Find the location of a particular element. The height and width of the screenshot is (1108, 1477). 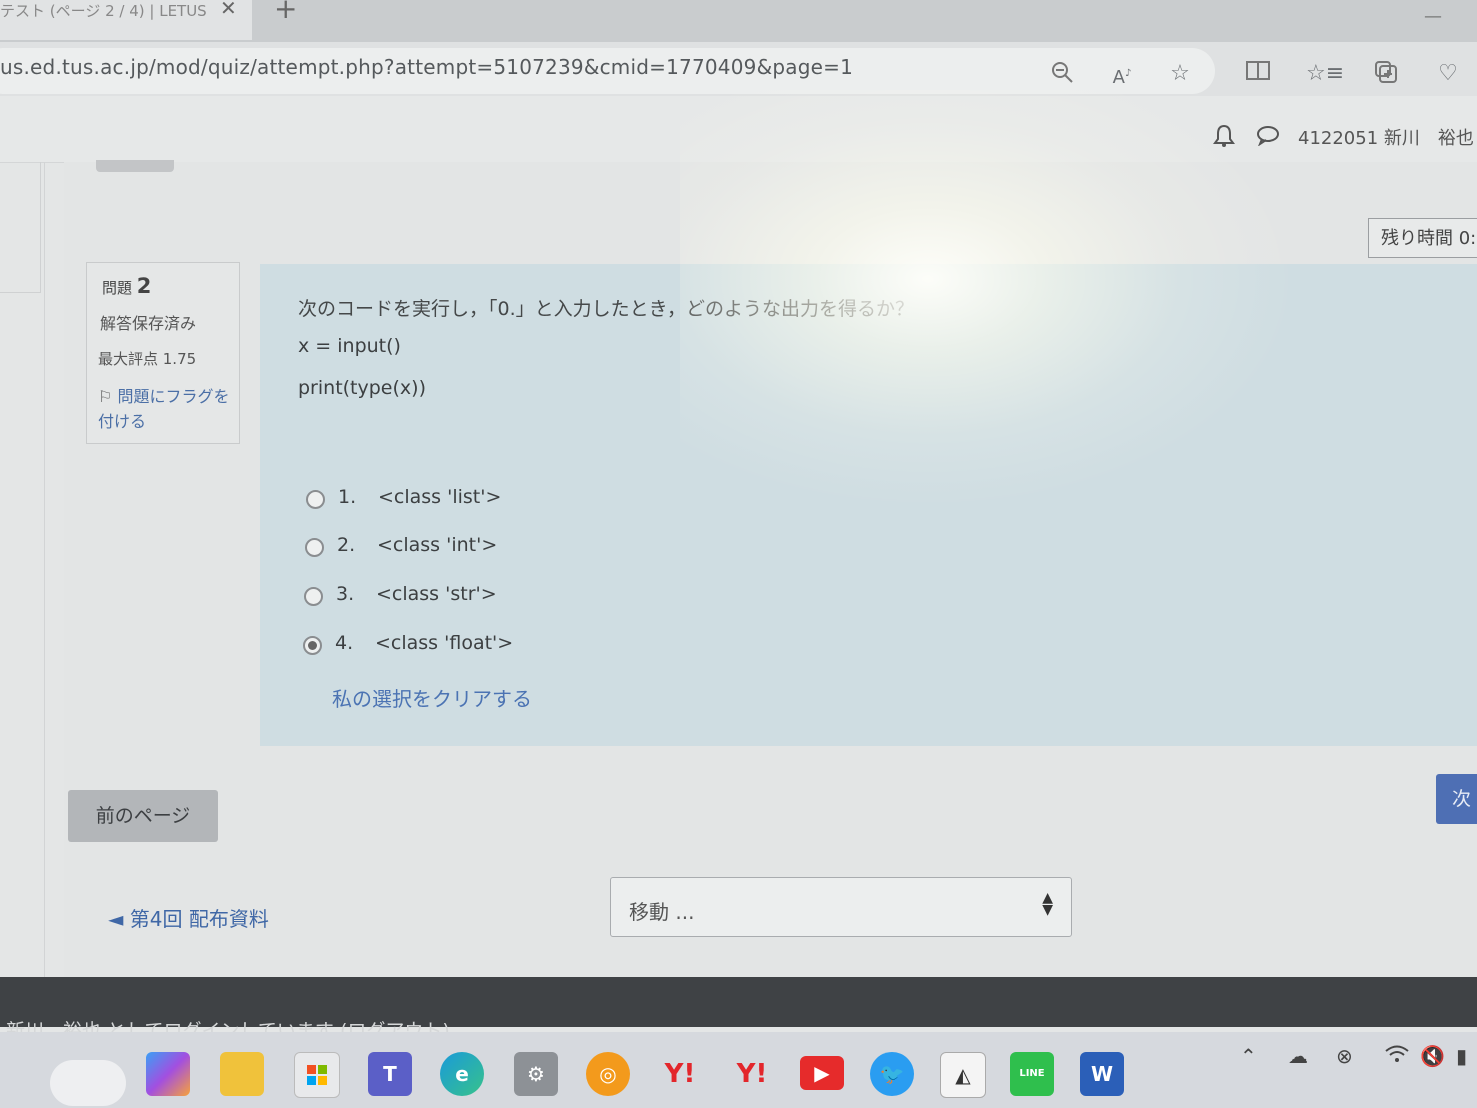

copilot-icon is located at coordinates (168, 1074).